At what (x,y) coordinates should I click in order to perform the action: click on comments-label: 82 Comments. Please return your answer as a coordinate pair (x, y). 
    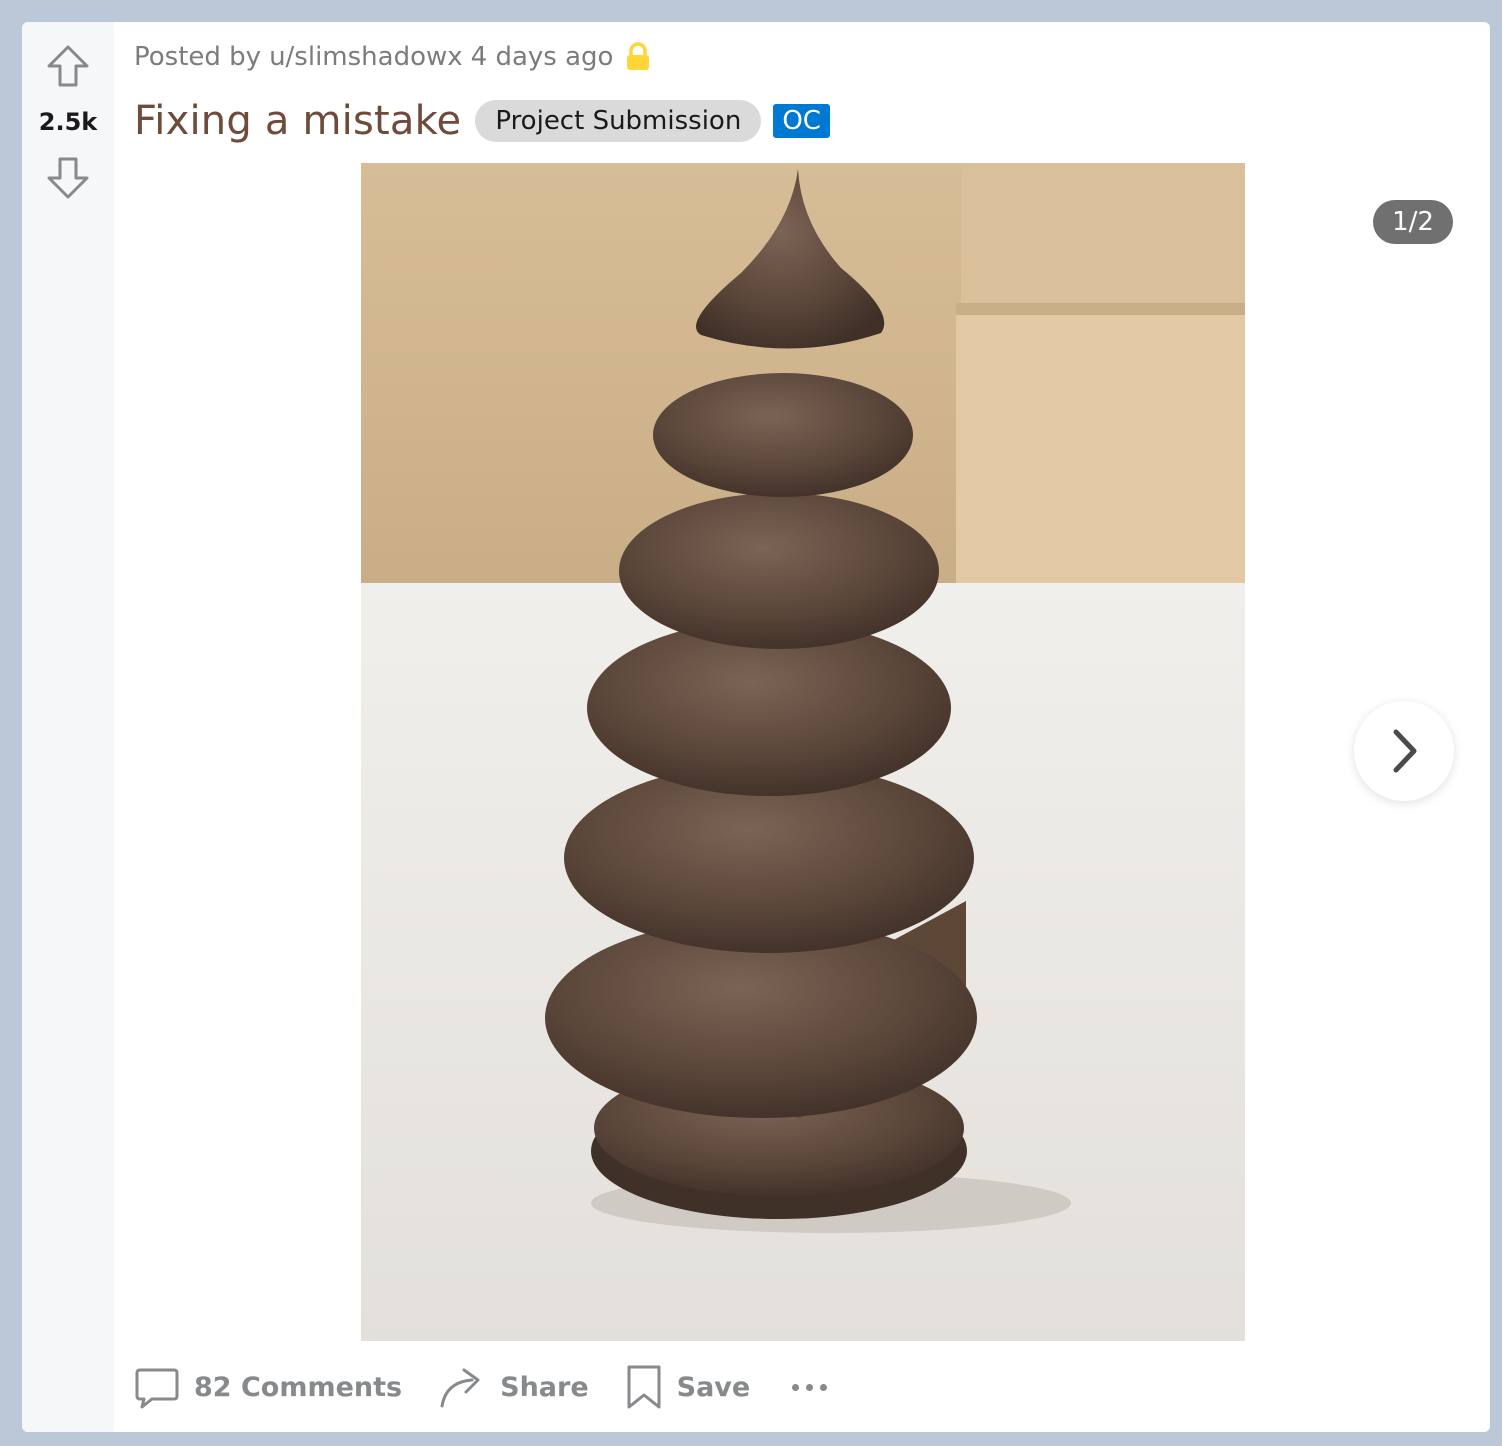
    Looking at the image, I should click on (298, 1387).